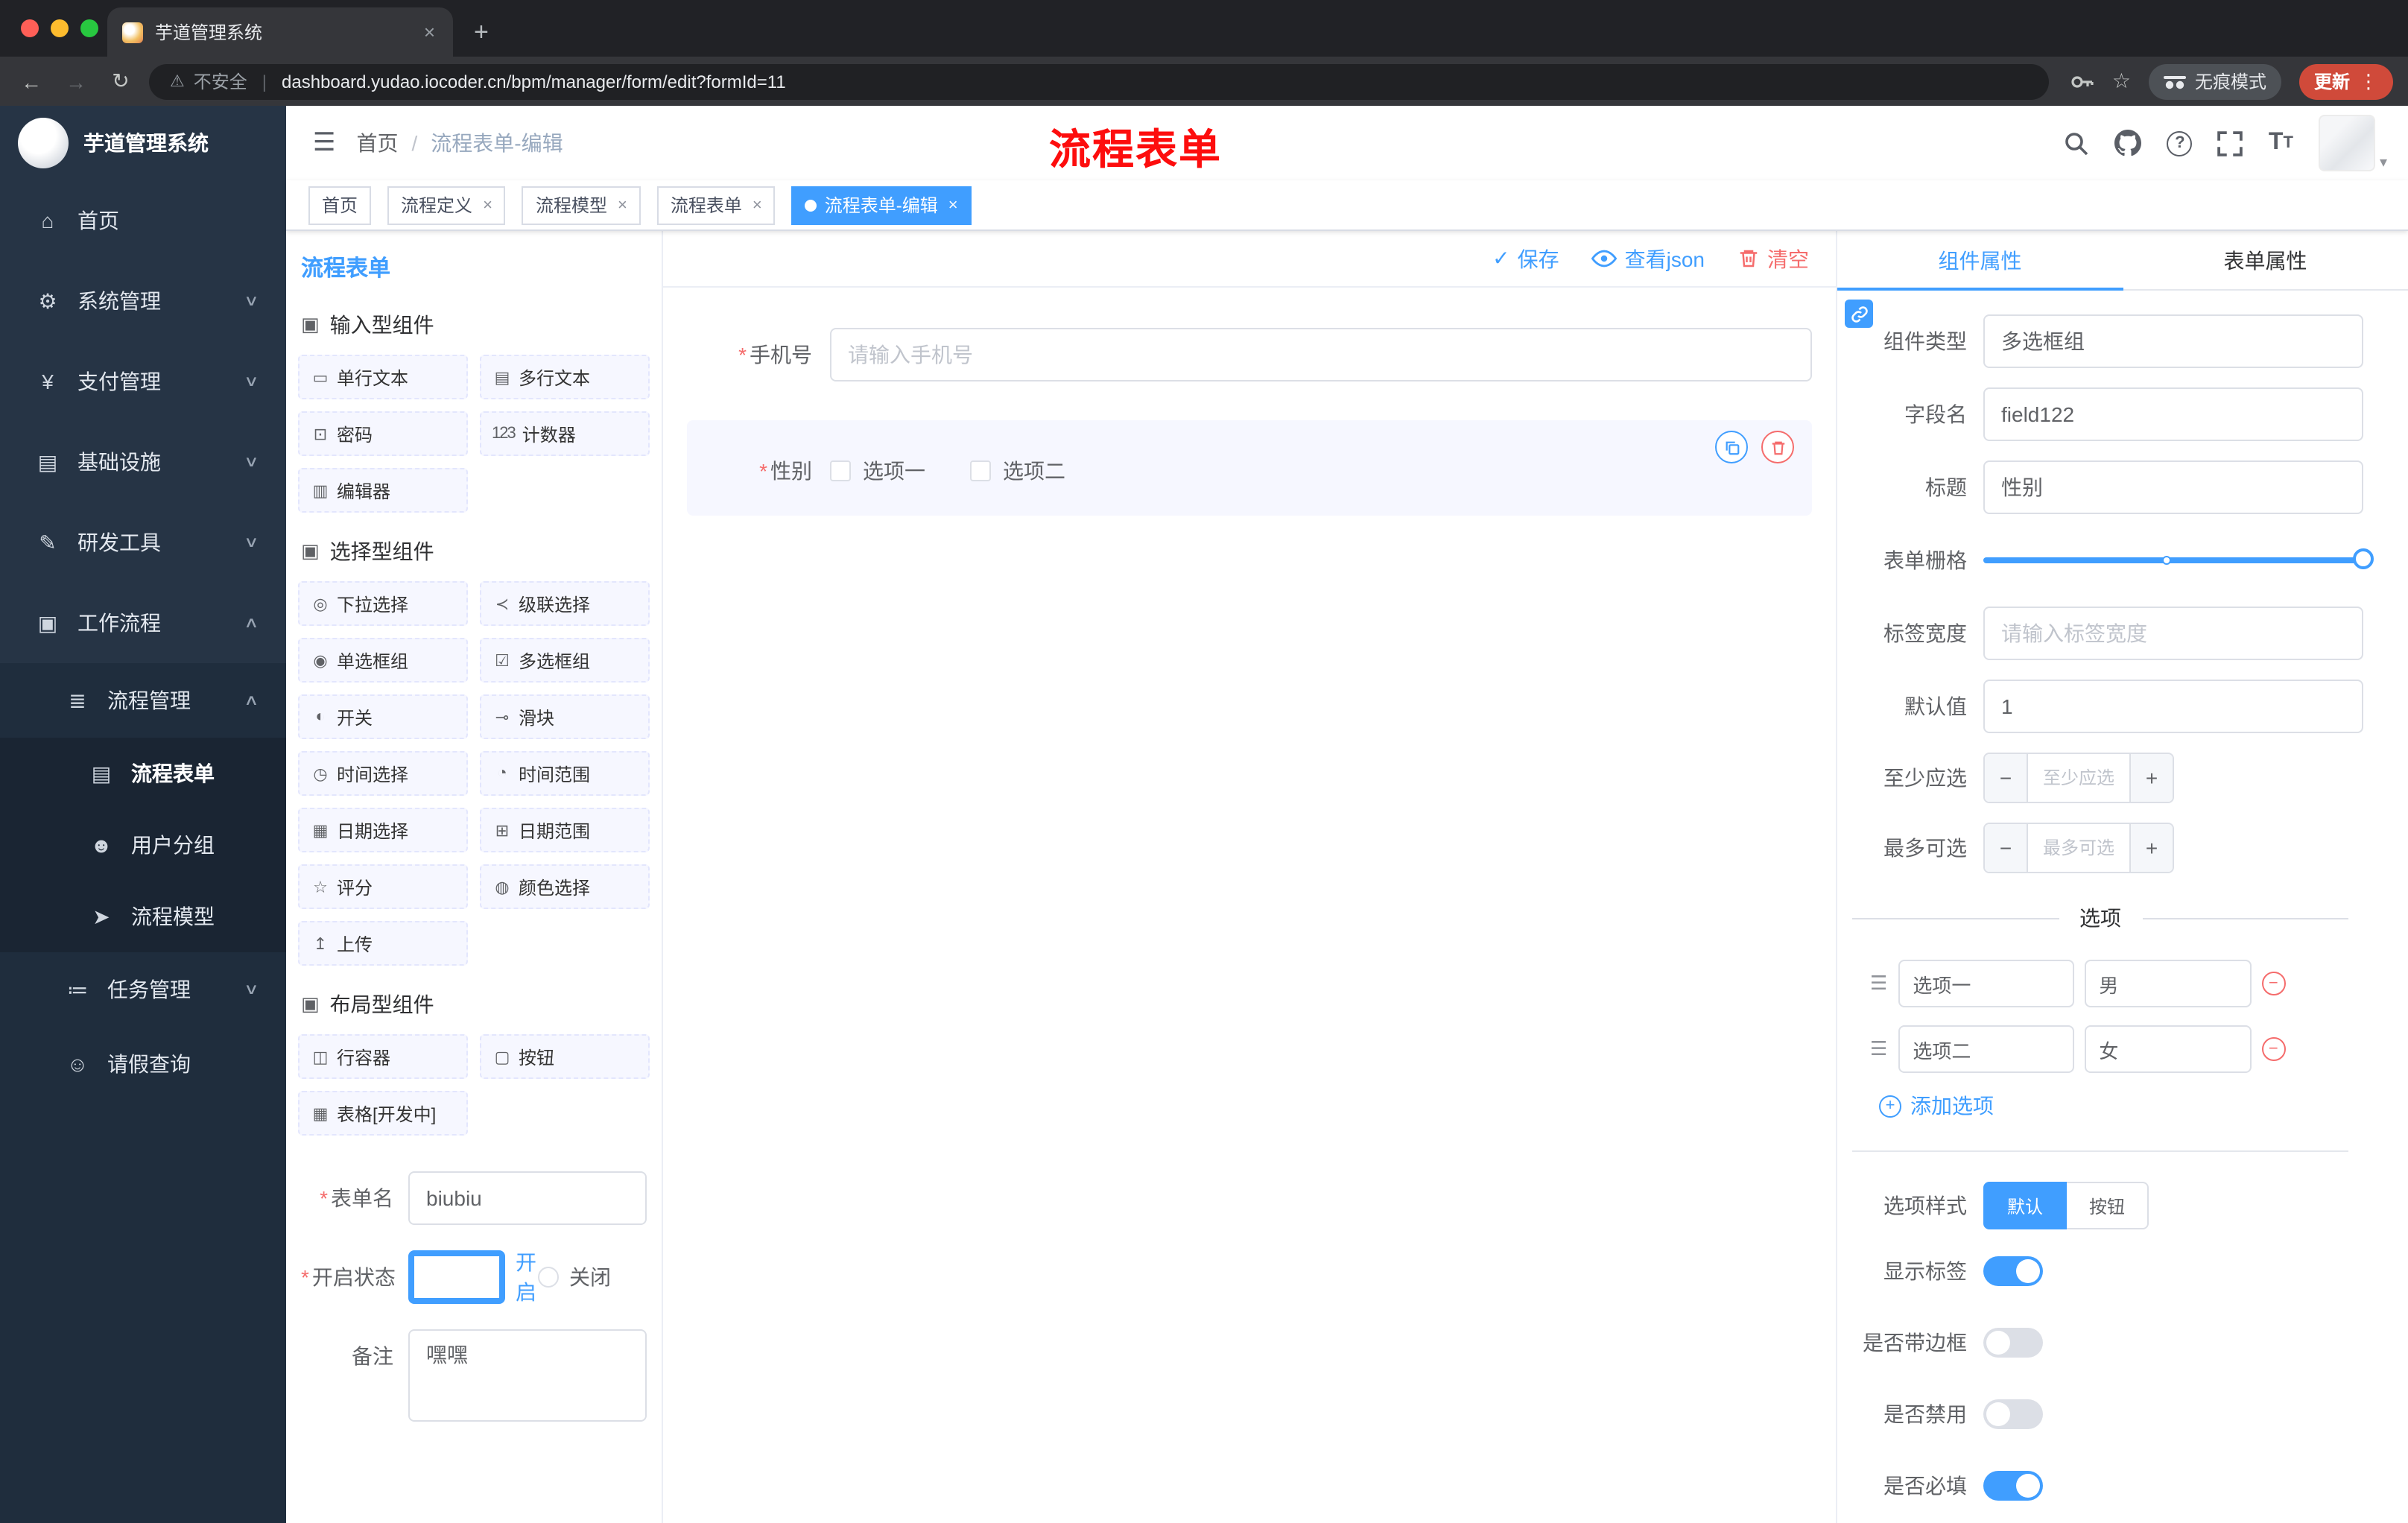 The width and height of the screenshot is (2408, 1523). Describe the element at coordinates (143, 845) in the screenshot. I see `sidebar-item-user-groups: ☻ 用户分组` at that location.